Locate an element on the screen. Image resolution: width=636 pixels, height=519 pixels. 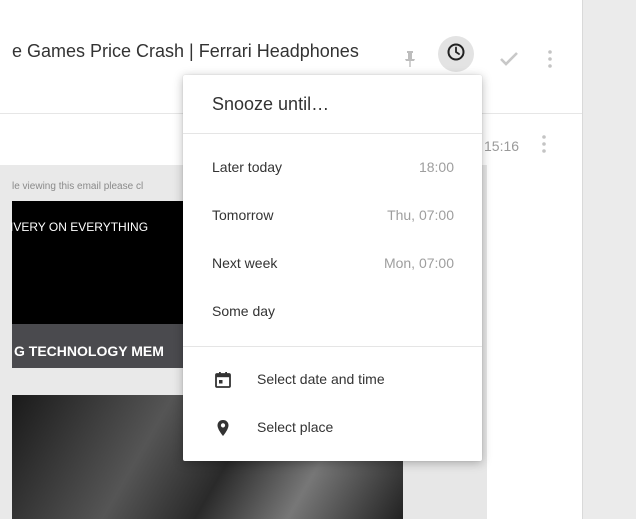
clock-icon is located at coordinates (456, 54).